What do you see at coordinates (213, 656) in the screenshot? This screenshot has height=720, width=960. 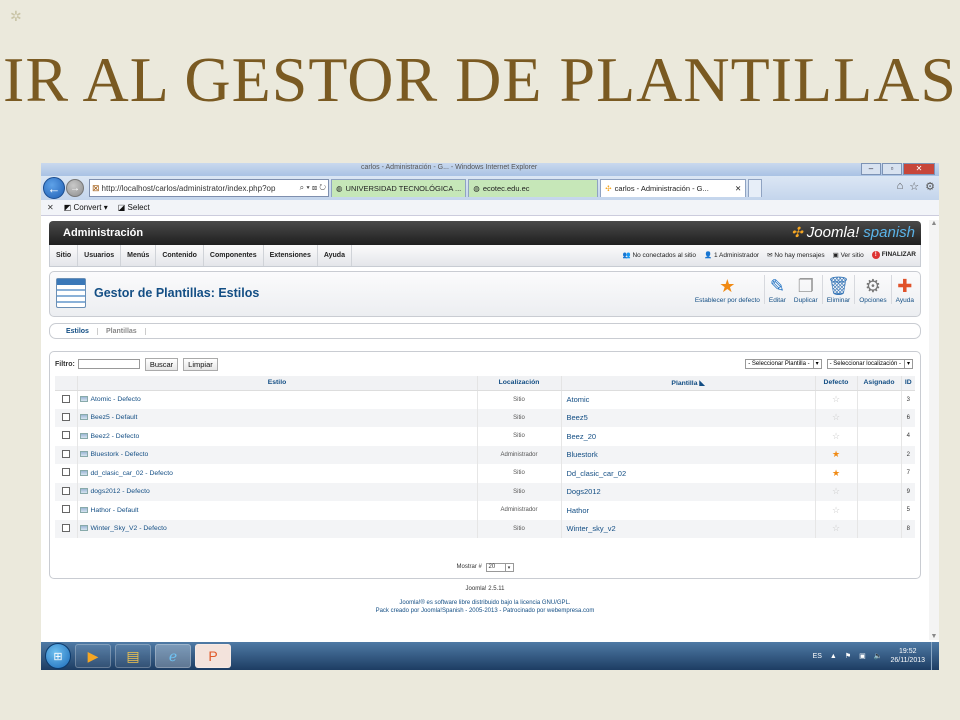 I see `powerpoint-icon: P` at bounding box center [213, 656].